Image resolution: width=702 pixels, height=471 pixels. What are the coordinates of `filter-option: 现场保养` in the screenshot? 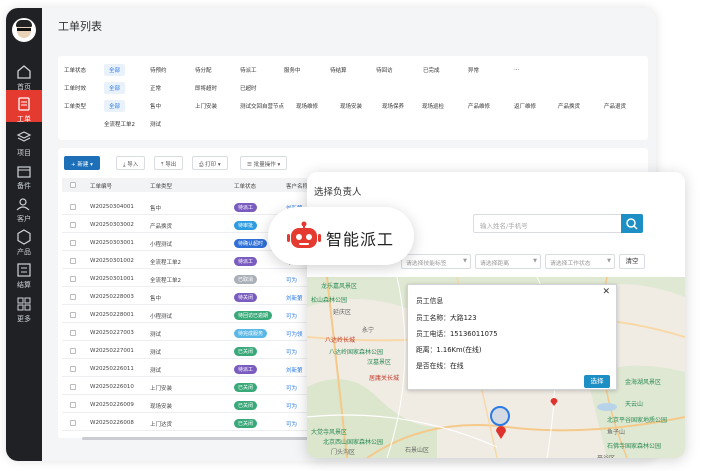 It's located at (393, 106).